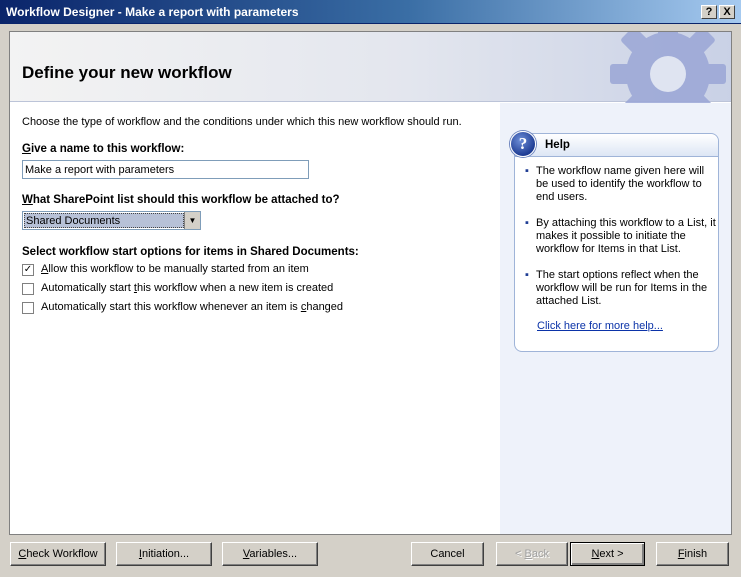 The height and width of the screenshot is (577, 741). I want to click on help-header: ? Help, so click(614, 144).